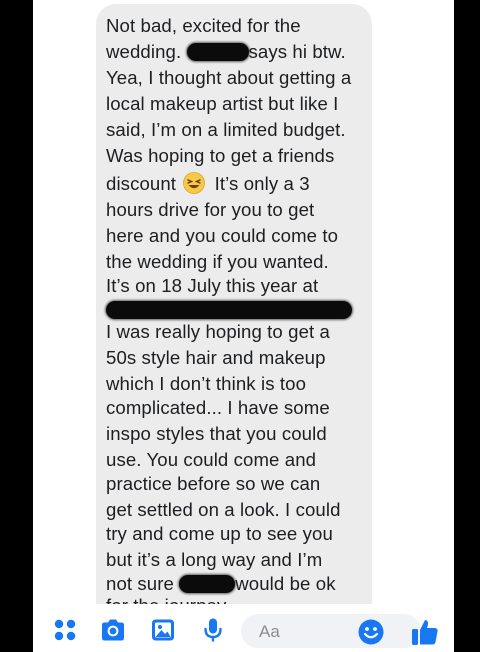 This screenshot has height=652, width=480. What do you see at coordinates (223, 509) in the screenshot?
I see `message-line: get settled on a look. I could` at bounding box center [223, 509].